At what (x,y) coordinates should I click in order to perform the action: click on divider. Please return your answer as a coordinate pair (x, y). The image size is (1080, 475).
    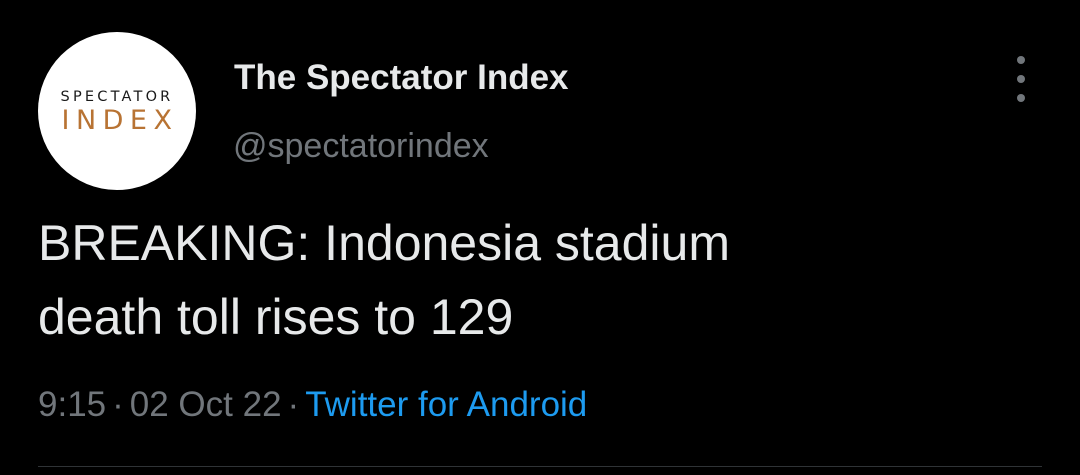
    Looking at the image, I should click on (540, 466).